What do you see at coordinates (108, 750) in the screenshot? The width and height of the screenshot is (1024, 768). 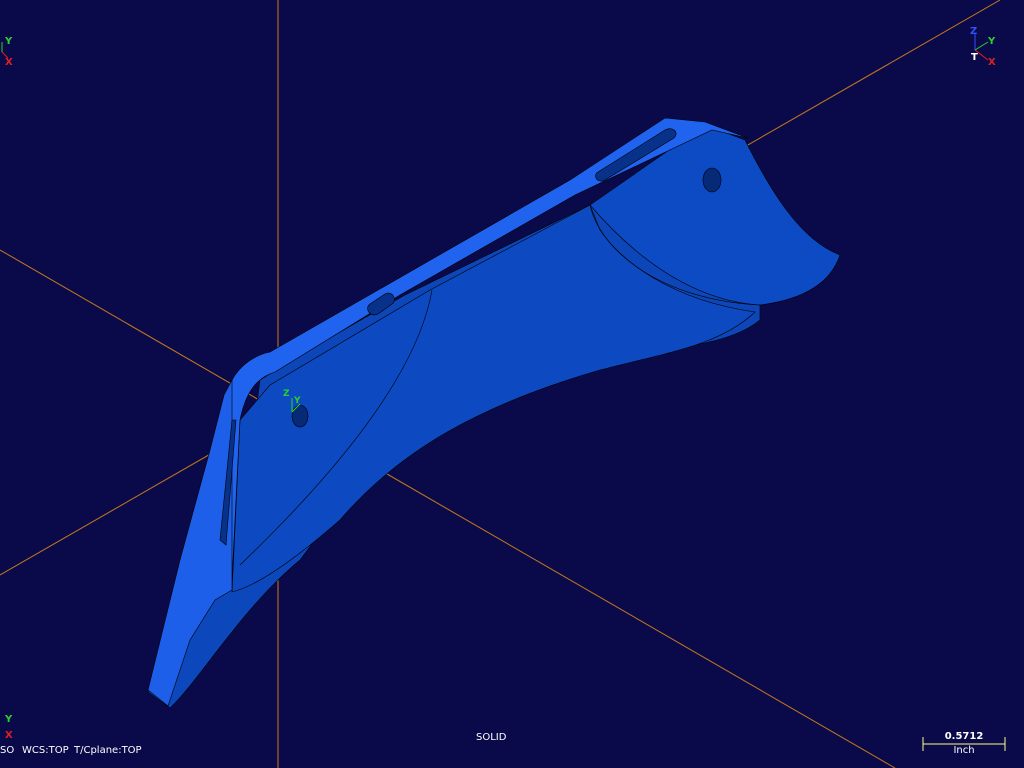 I see `status-tcplane: T/Cplane:TOP` at bounding box center [108, 750].